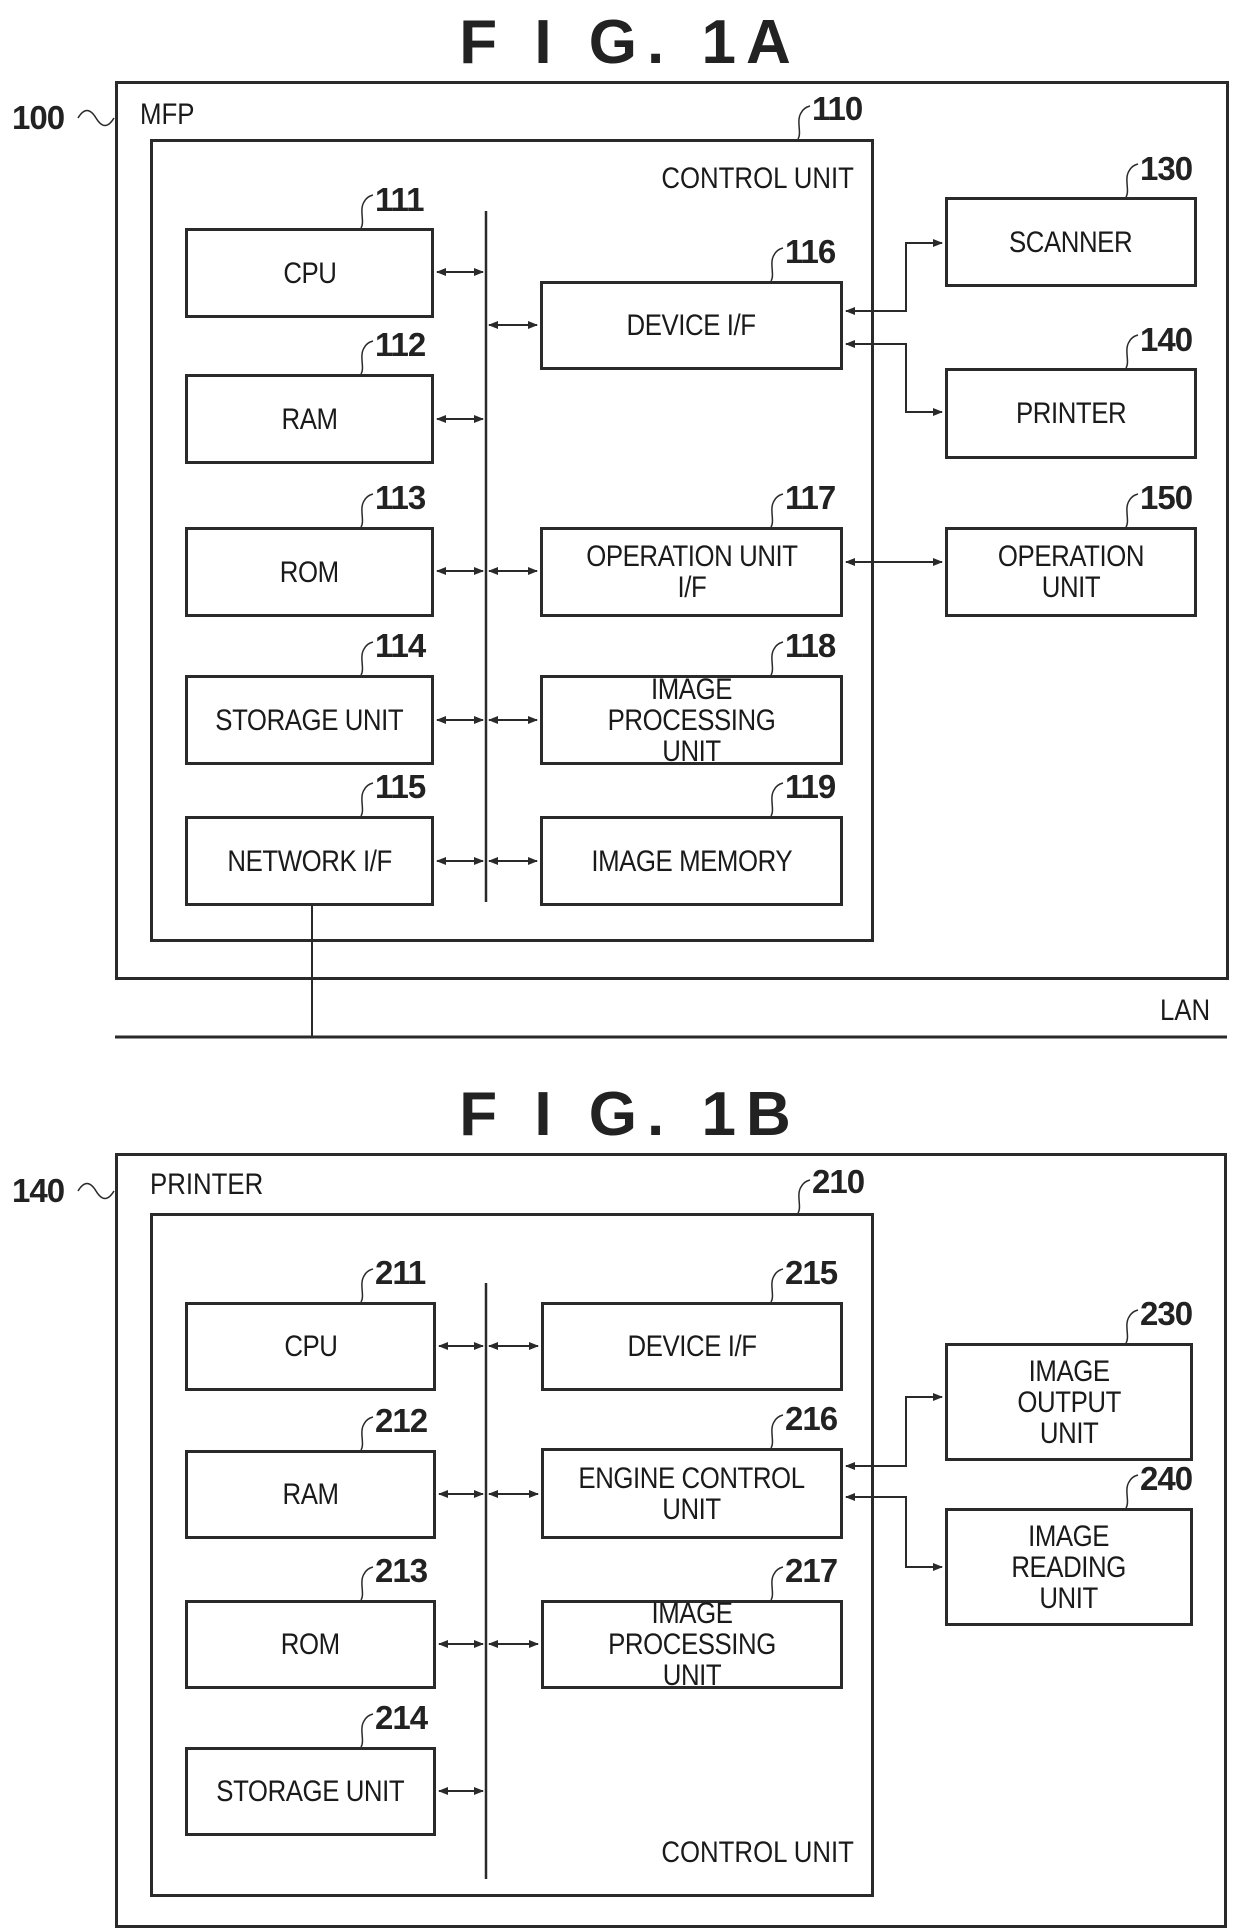  I want to click on arrow-engine-image-output, so click(894, 1431).